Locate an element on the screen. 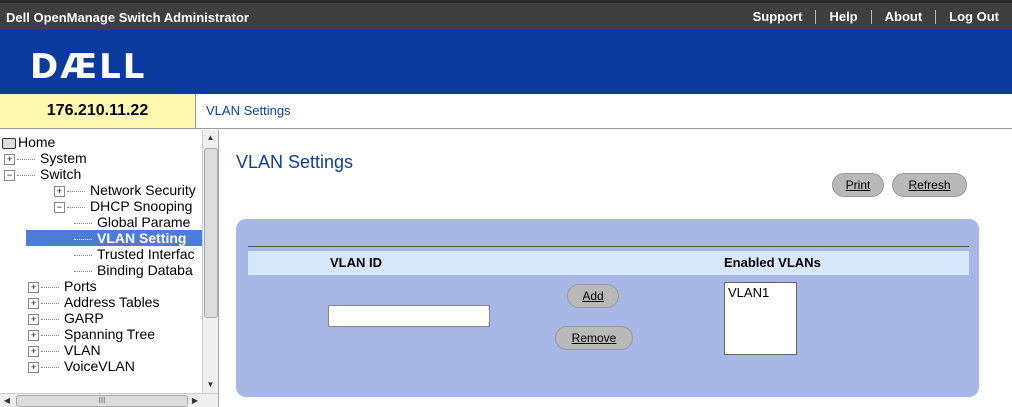 This screenshot has width=1012, height=407. tree-item-switch: − Switch is located at coordinates (42, 174).